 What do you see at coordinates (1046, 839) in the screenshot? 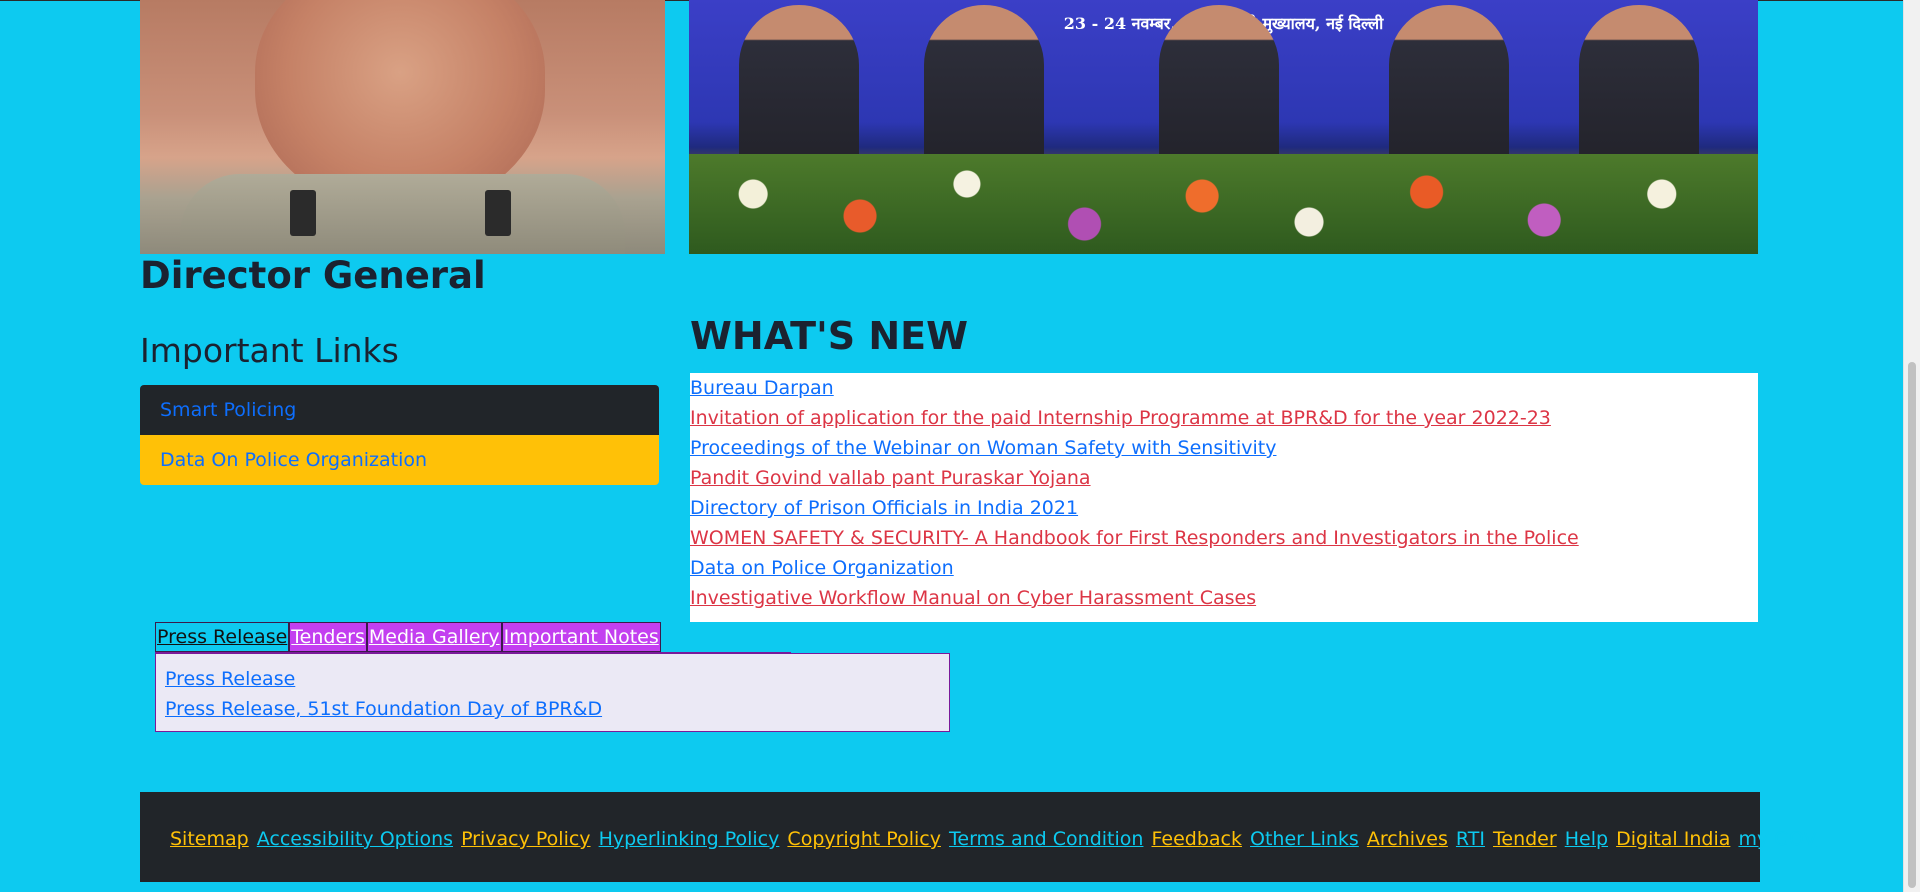
I see `footer-link-terms-and-condition: Terms and Condition` at bounding box center [1046, 839].